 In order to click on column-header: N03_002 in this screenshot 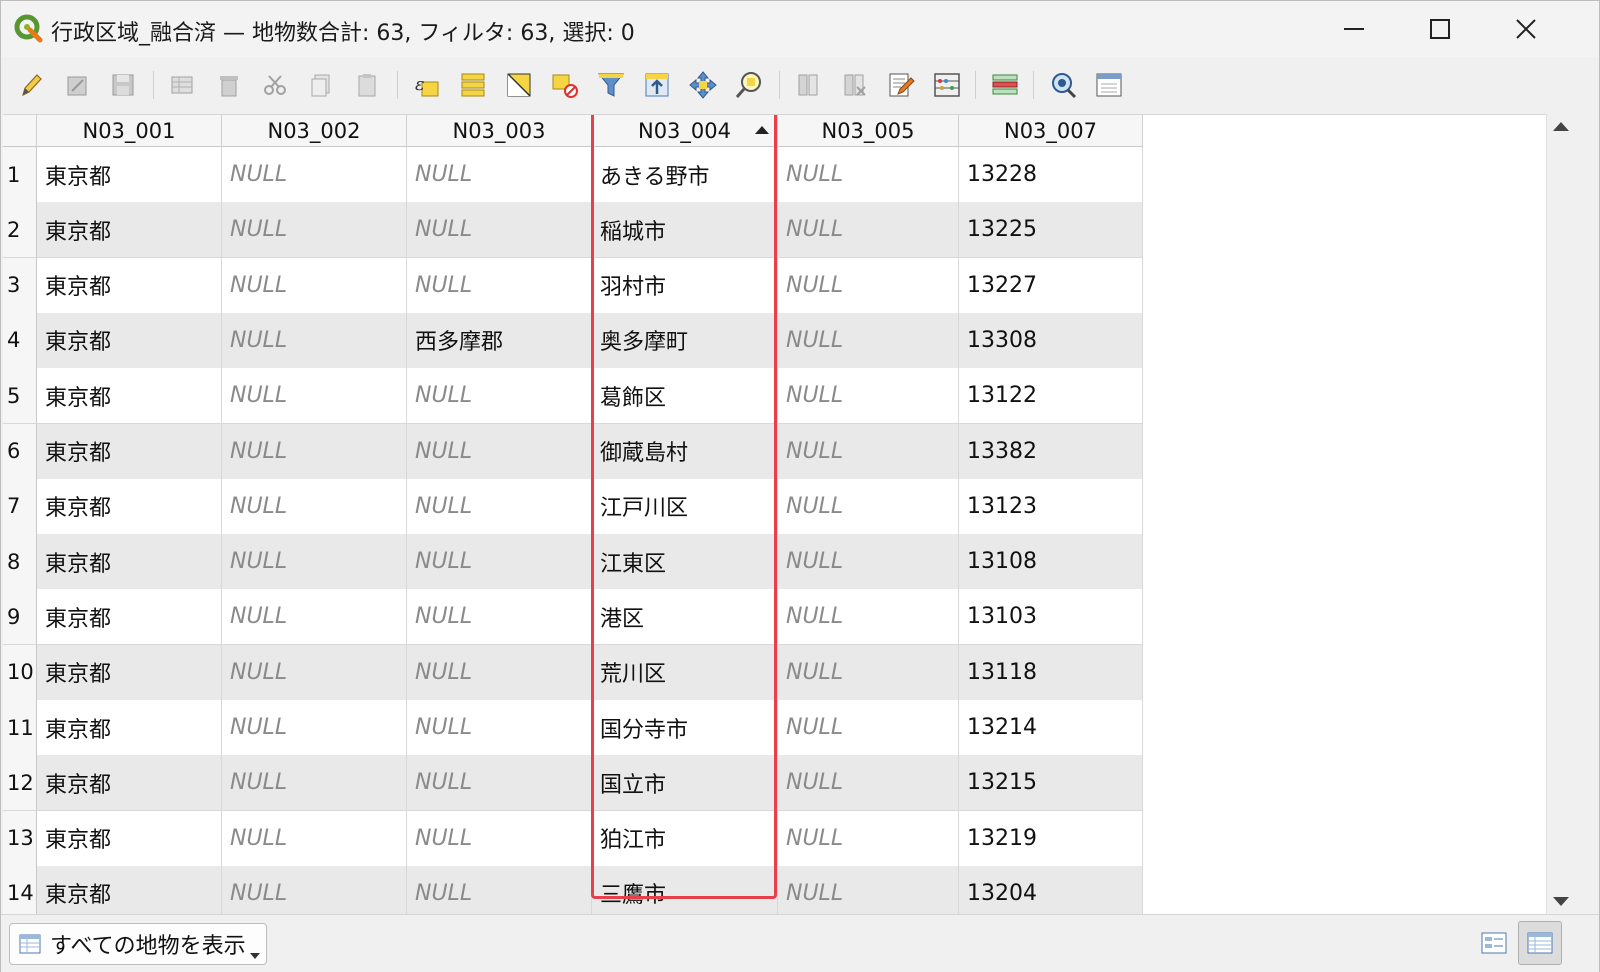, I will do `click(314, 131)`.